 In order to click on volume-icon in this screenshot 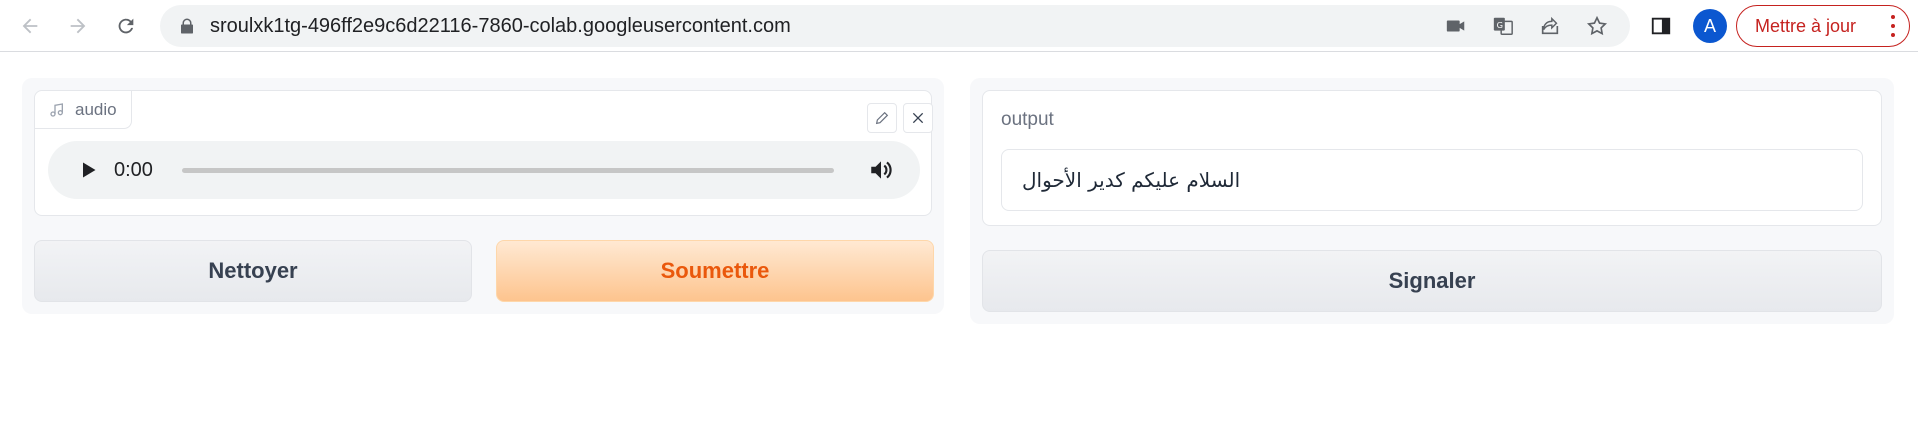, I will do `click(881, 170)`.